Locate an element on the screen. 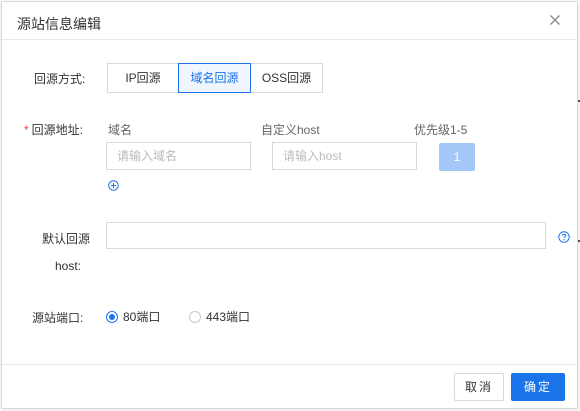 The width and height of the screenshot is (580, 411). origin-port-label: 源站端口: is located at coordinates (58, 318).